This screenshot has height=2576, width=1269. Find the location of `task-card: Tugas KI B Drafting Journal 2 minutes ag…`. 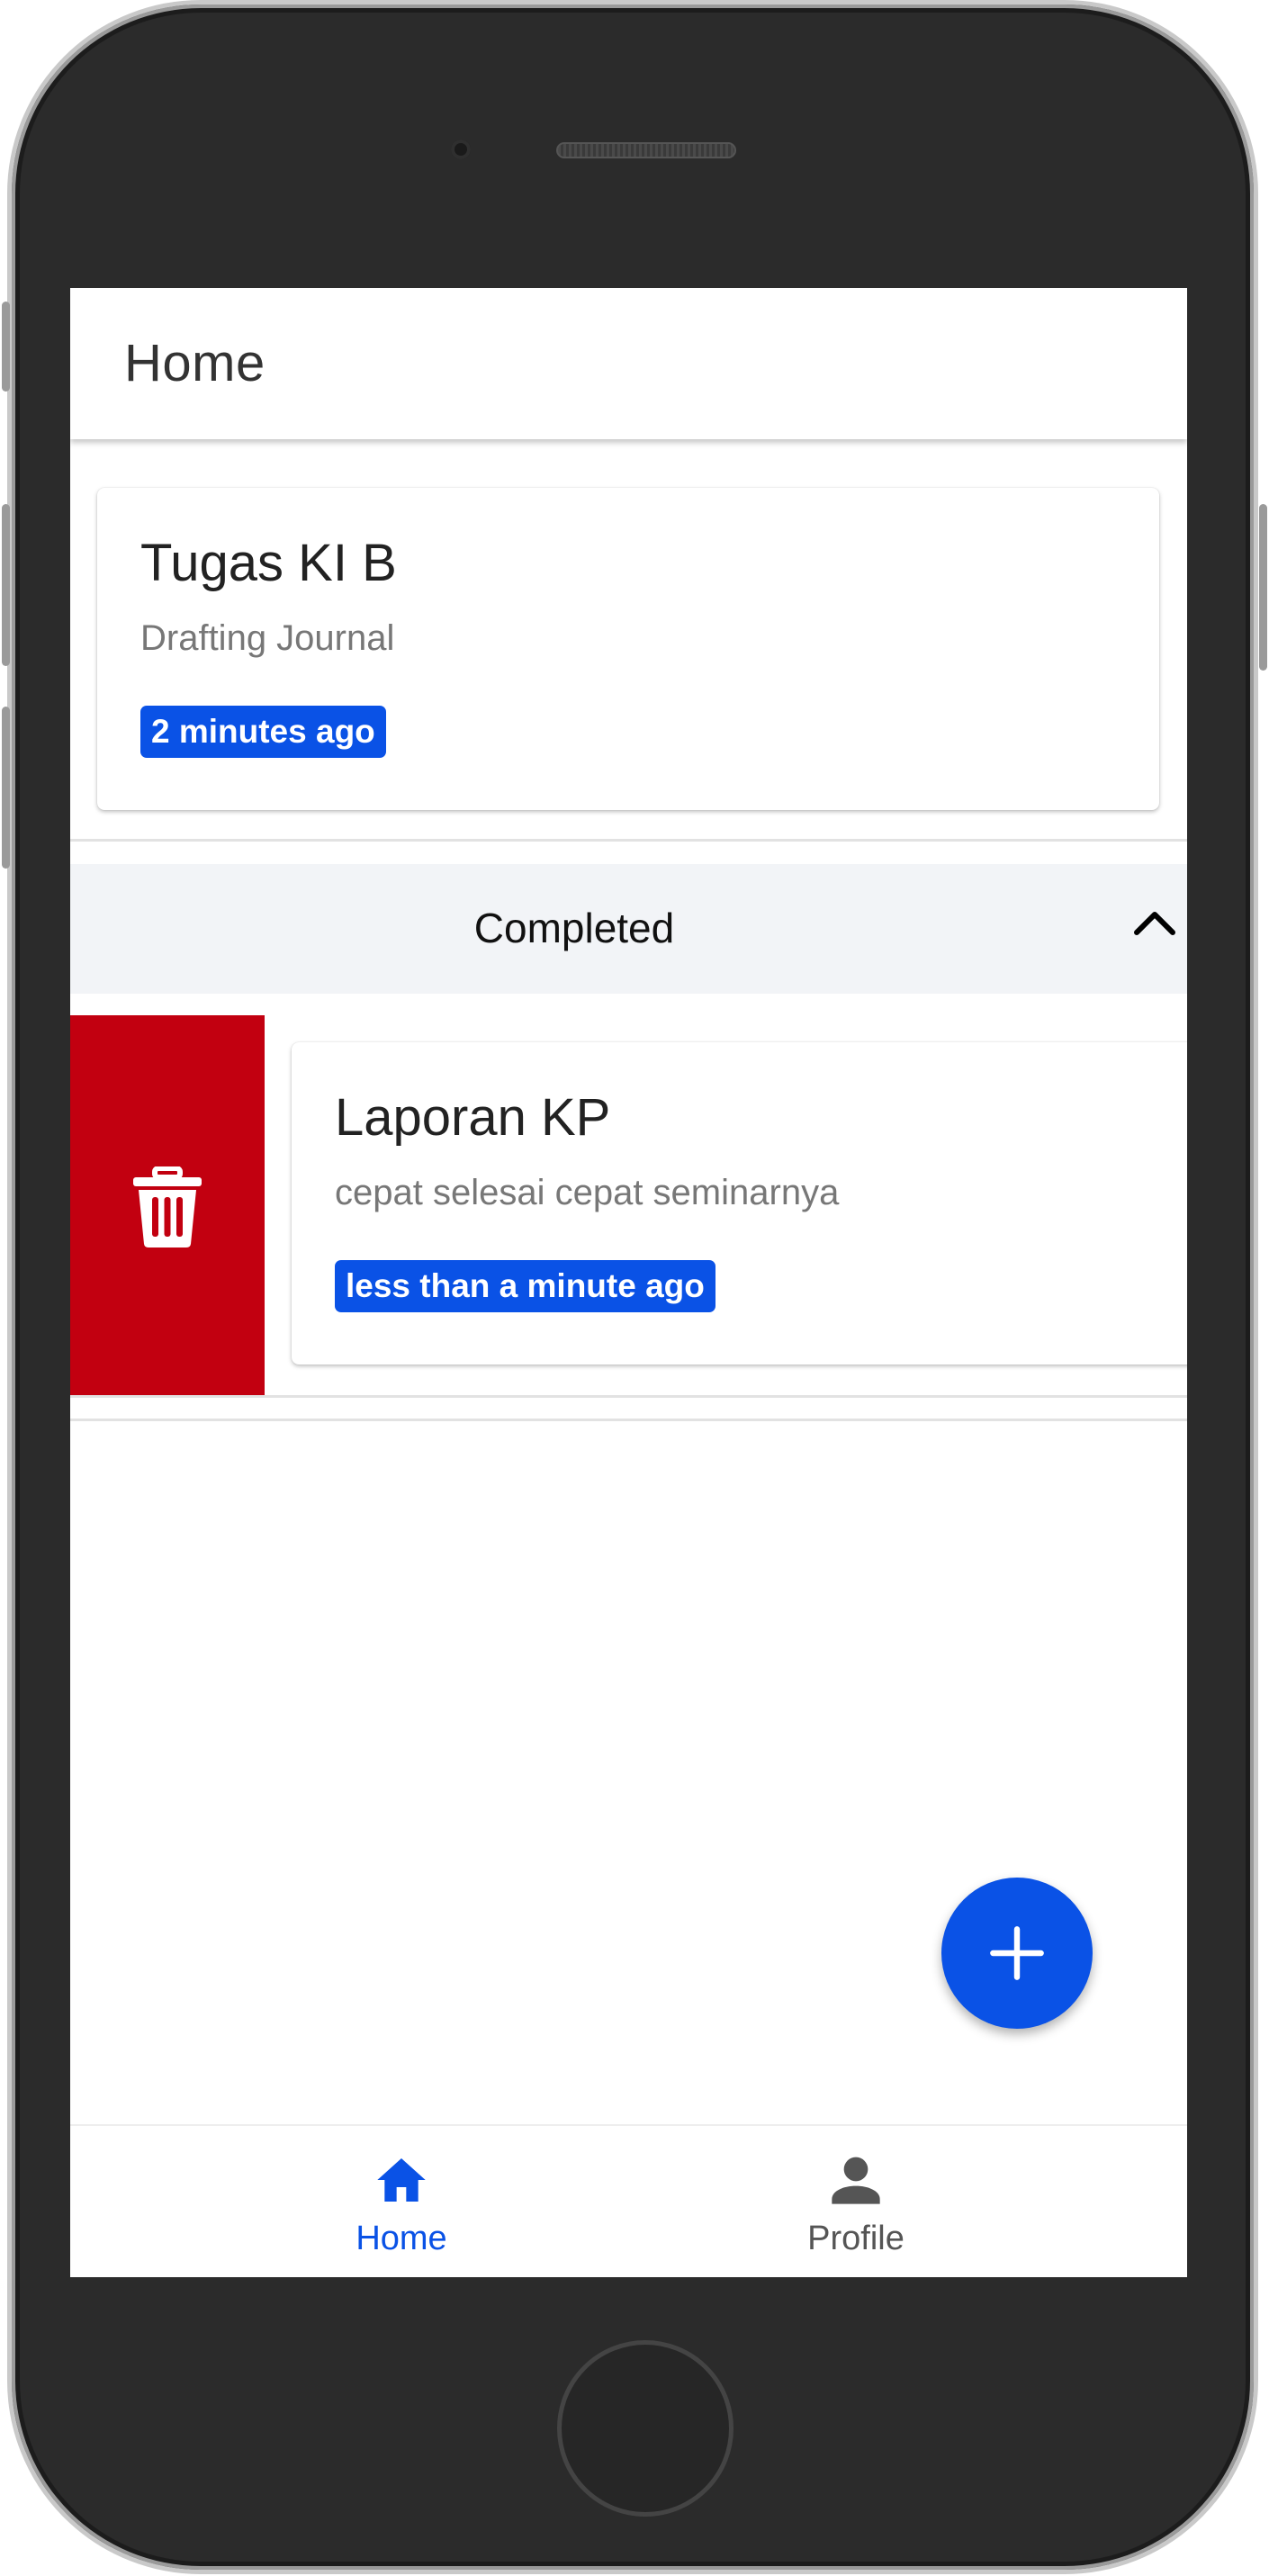

task-card: Tugas KI B Drafting Journal 2 minutes ag… is located at coordinates (628, 649).